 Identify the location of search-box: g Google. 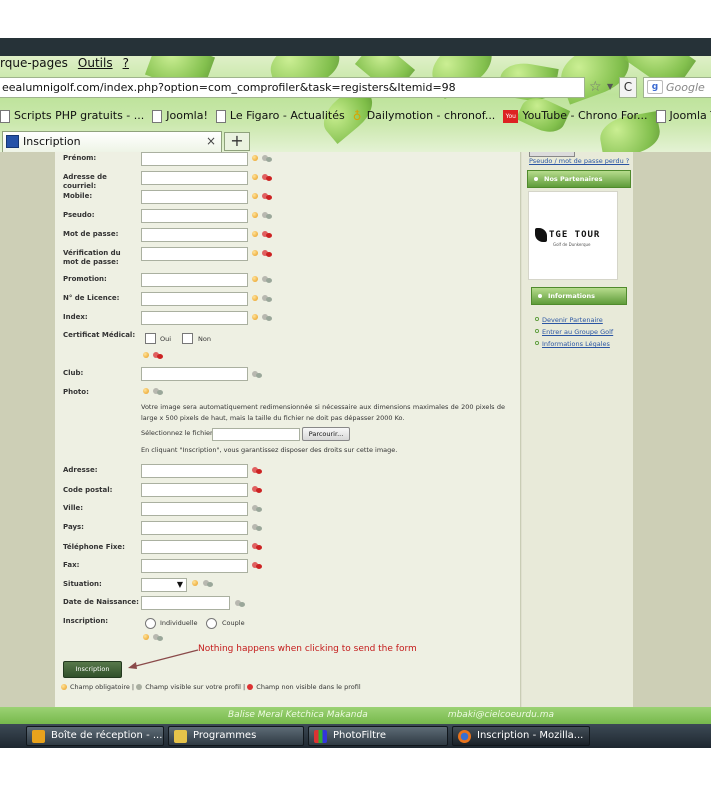
(677, 87).